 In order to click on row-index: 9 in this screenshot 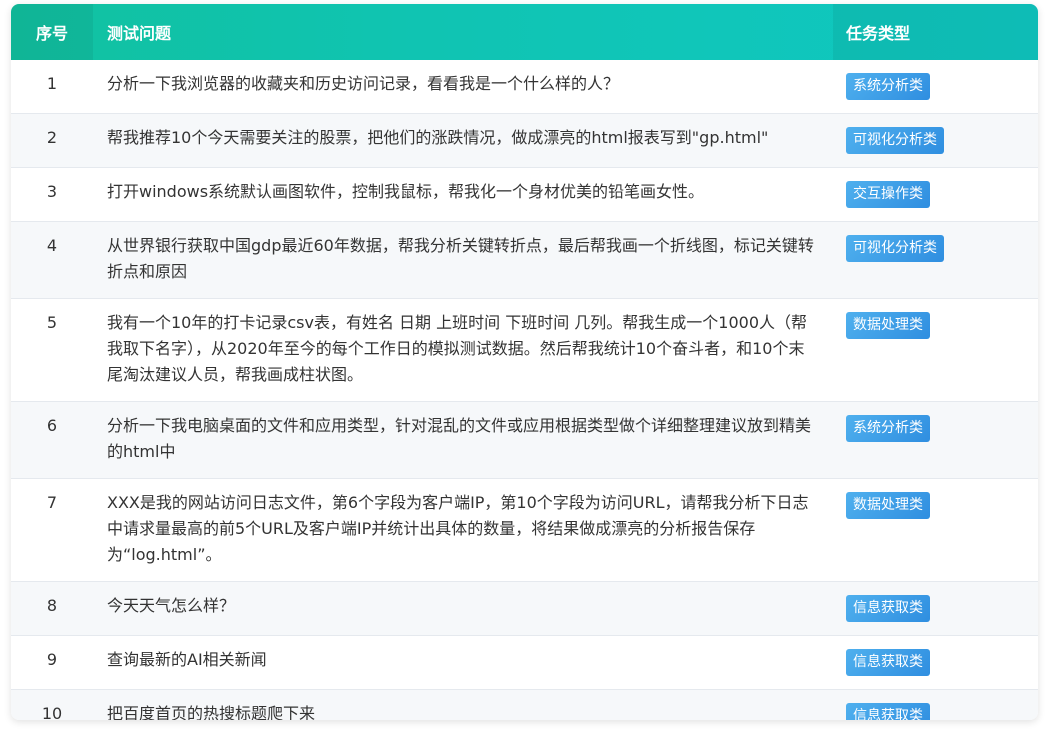, I will do `click(52, 659)`.